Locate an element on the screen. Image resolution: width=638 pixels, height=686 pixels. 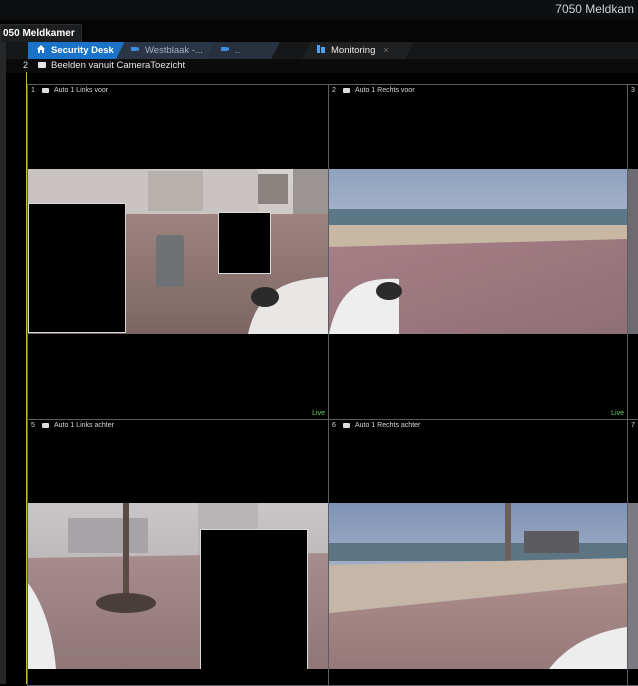
tile-header: 1 Auto 1 Links voor is located at coordinates (178, 91).